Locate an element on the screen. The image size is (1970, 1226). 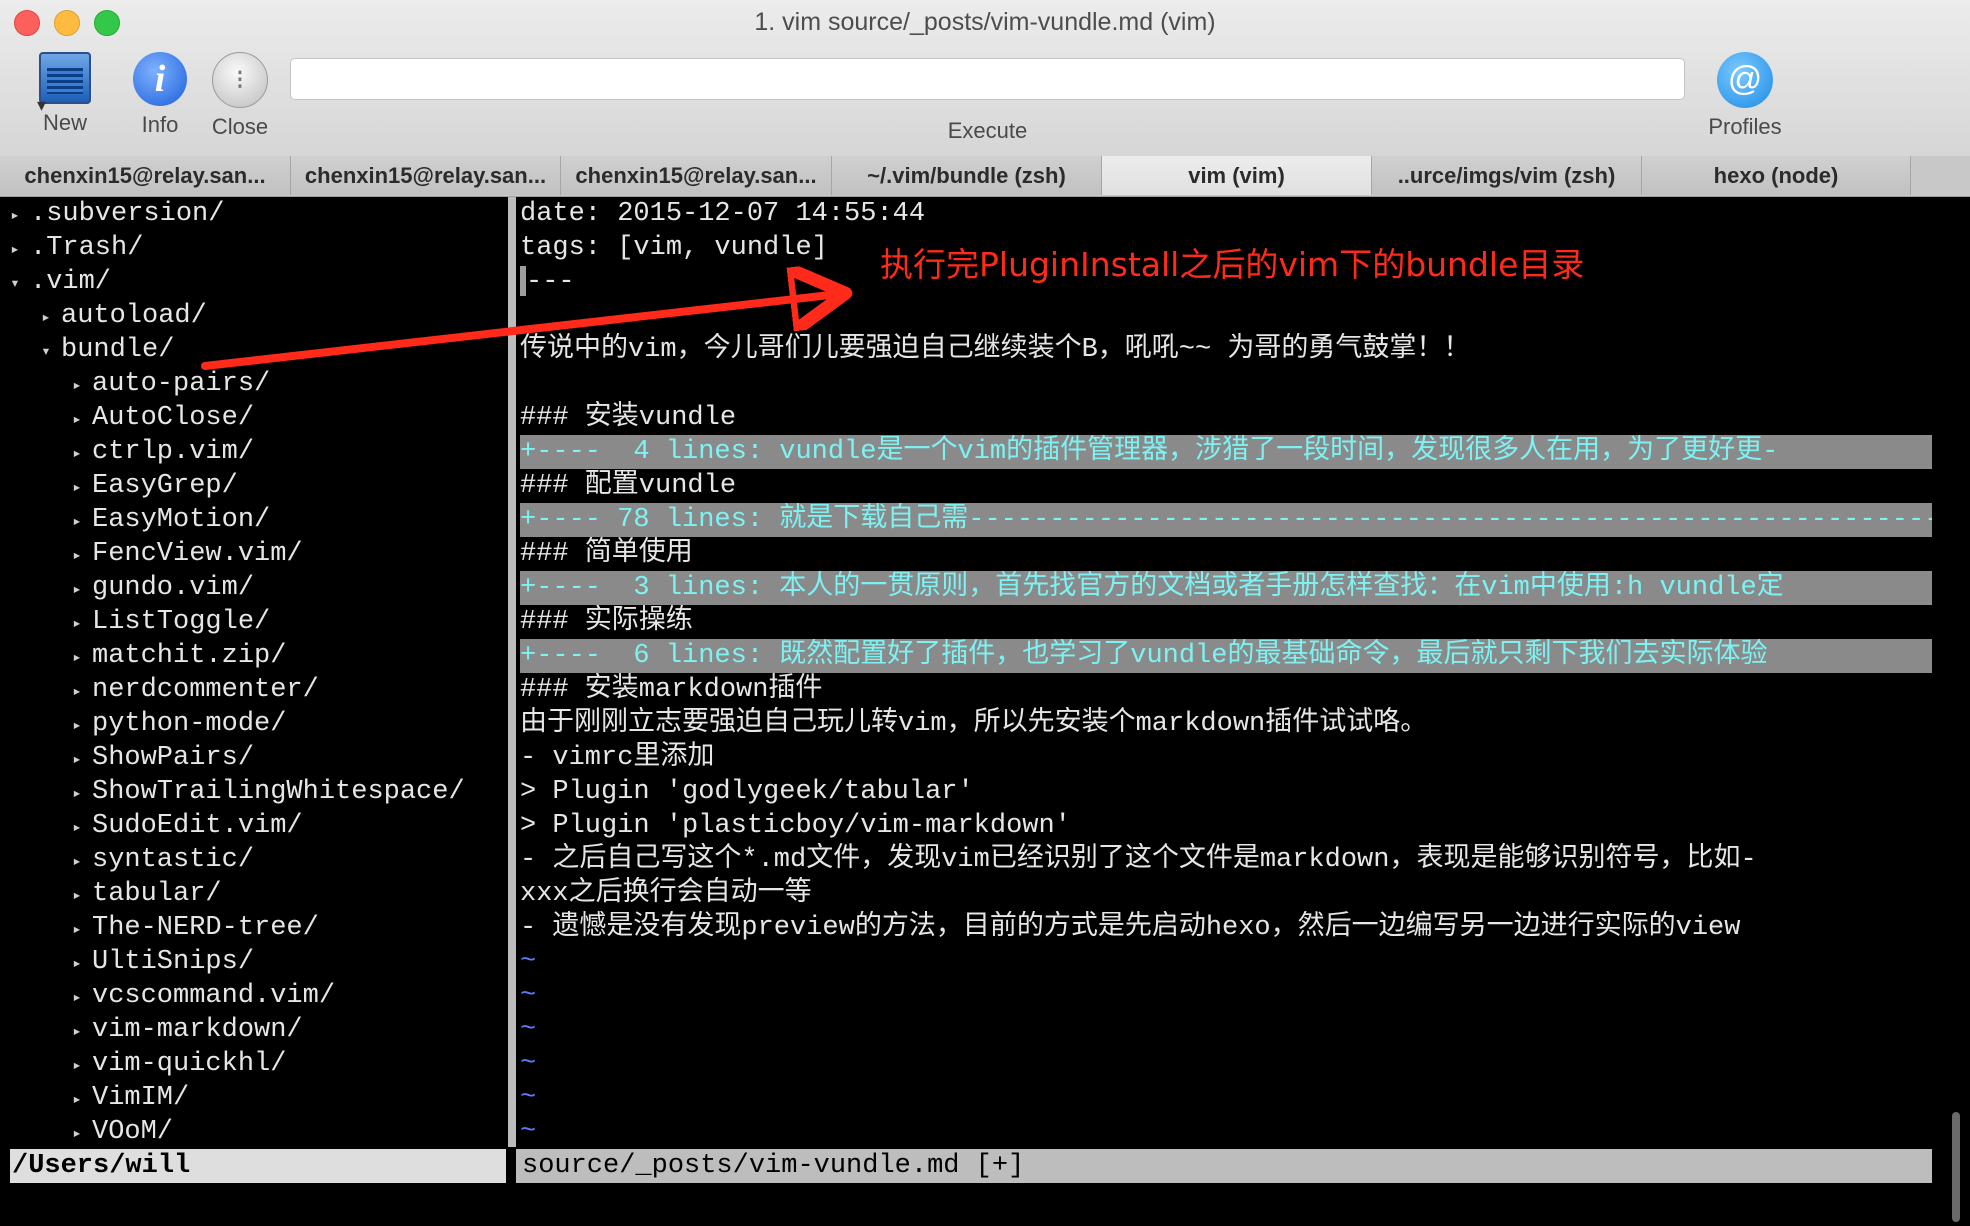
tree-item: ▸ tabular/ is located at coordinates (142, 894).